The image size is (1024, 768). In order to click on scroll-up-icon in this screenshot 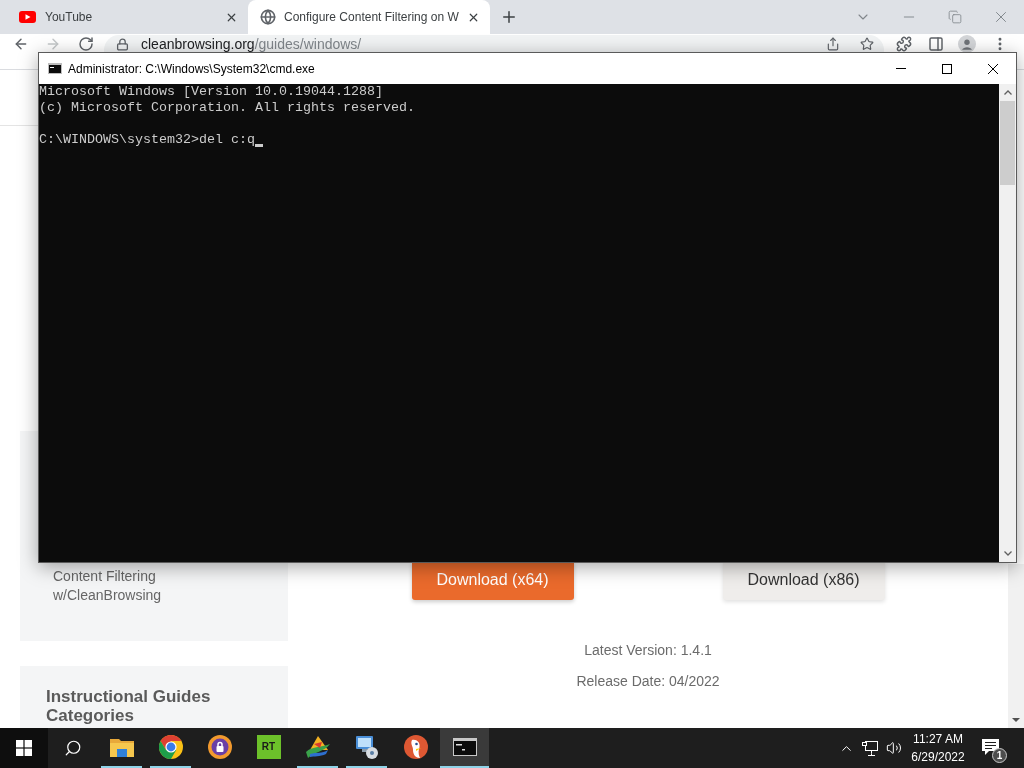, I will do `click(1007, 92)`.